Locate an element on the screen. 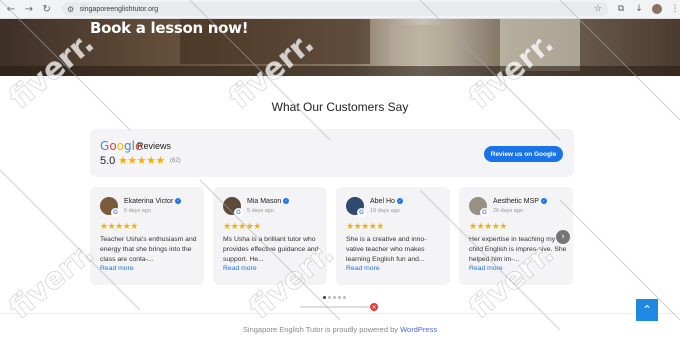 The width and height of the screenshot is (680, 339). reviewer-name: Aesthetic MSP ✓ is located at coordinates (520, 201).